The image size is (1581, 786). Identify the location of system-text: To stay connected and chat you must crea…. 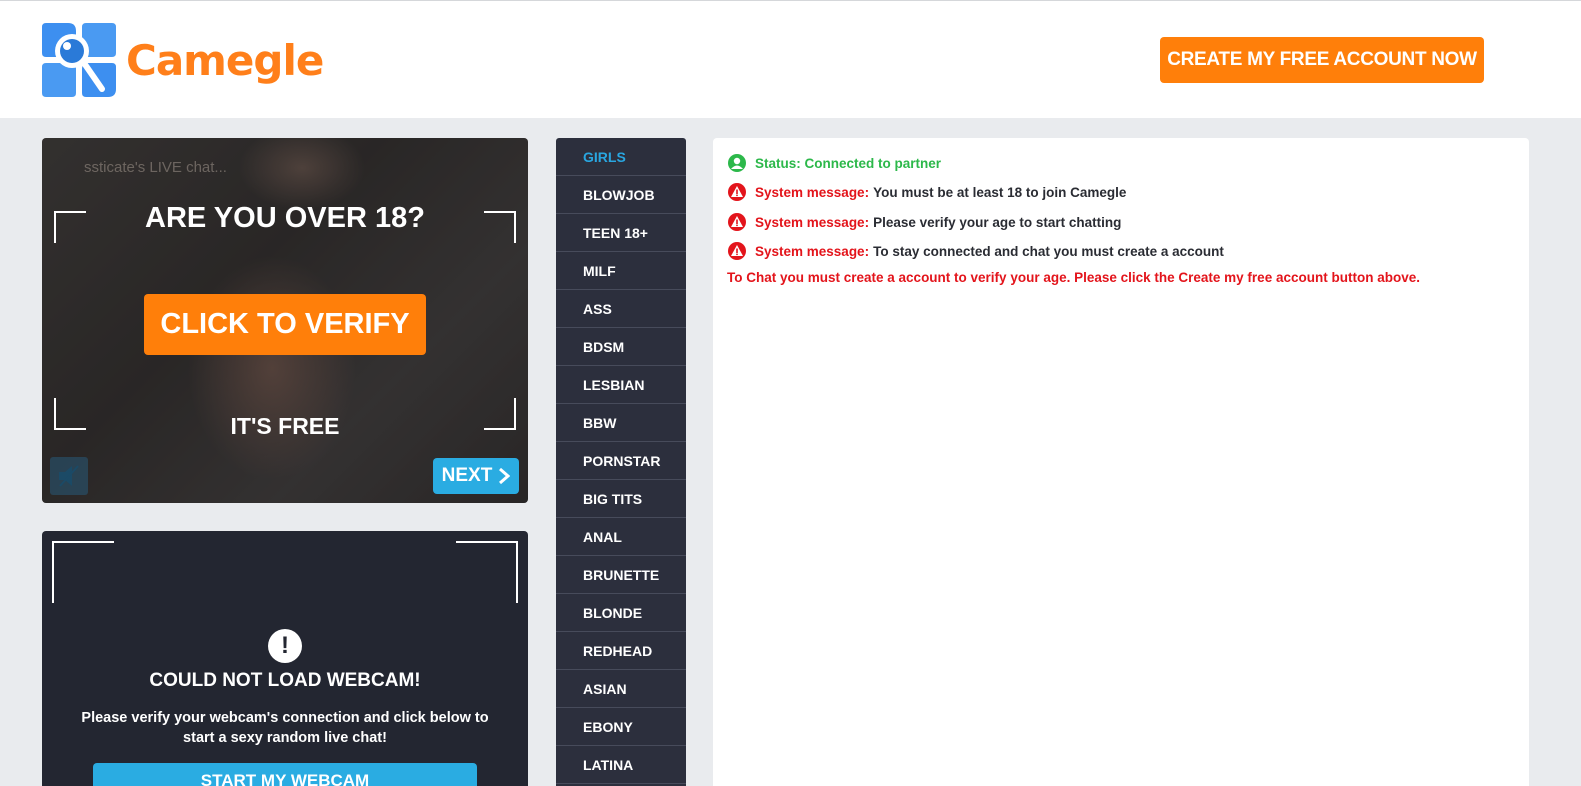
(1048, 251).